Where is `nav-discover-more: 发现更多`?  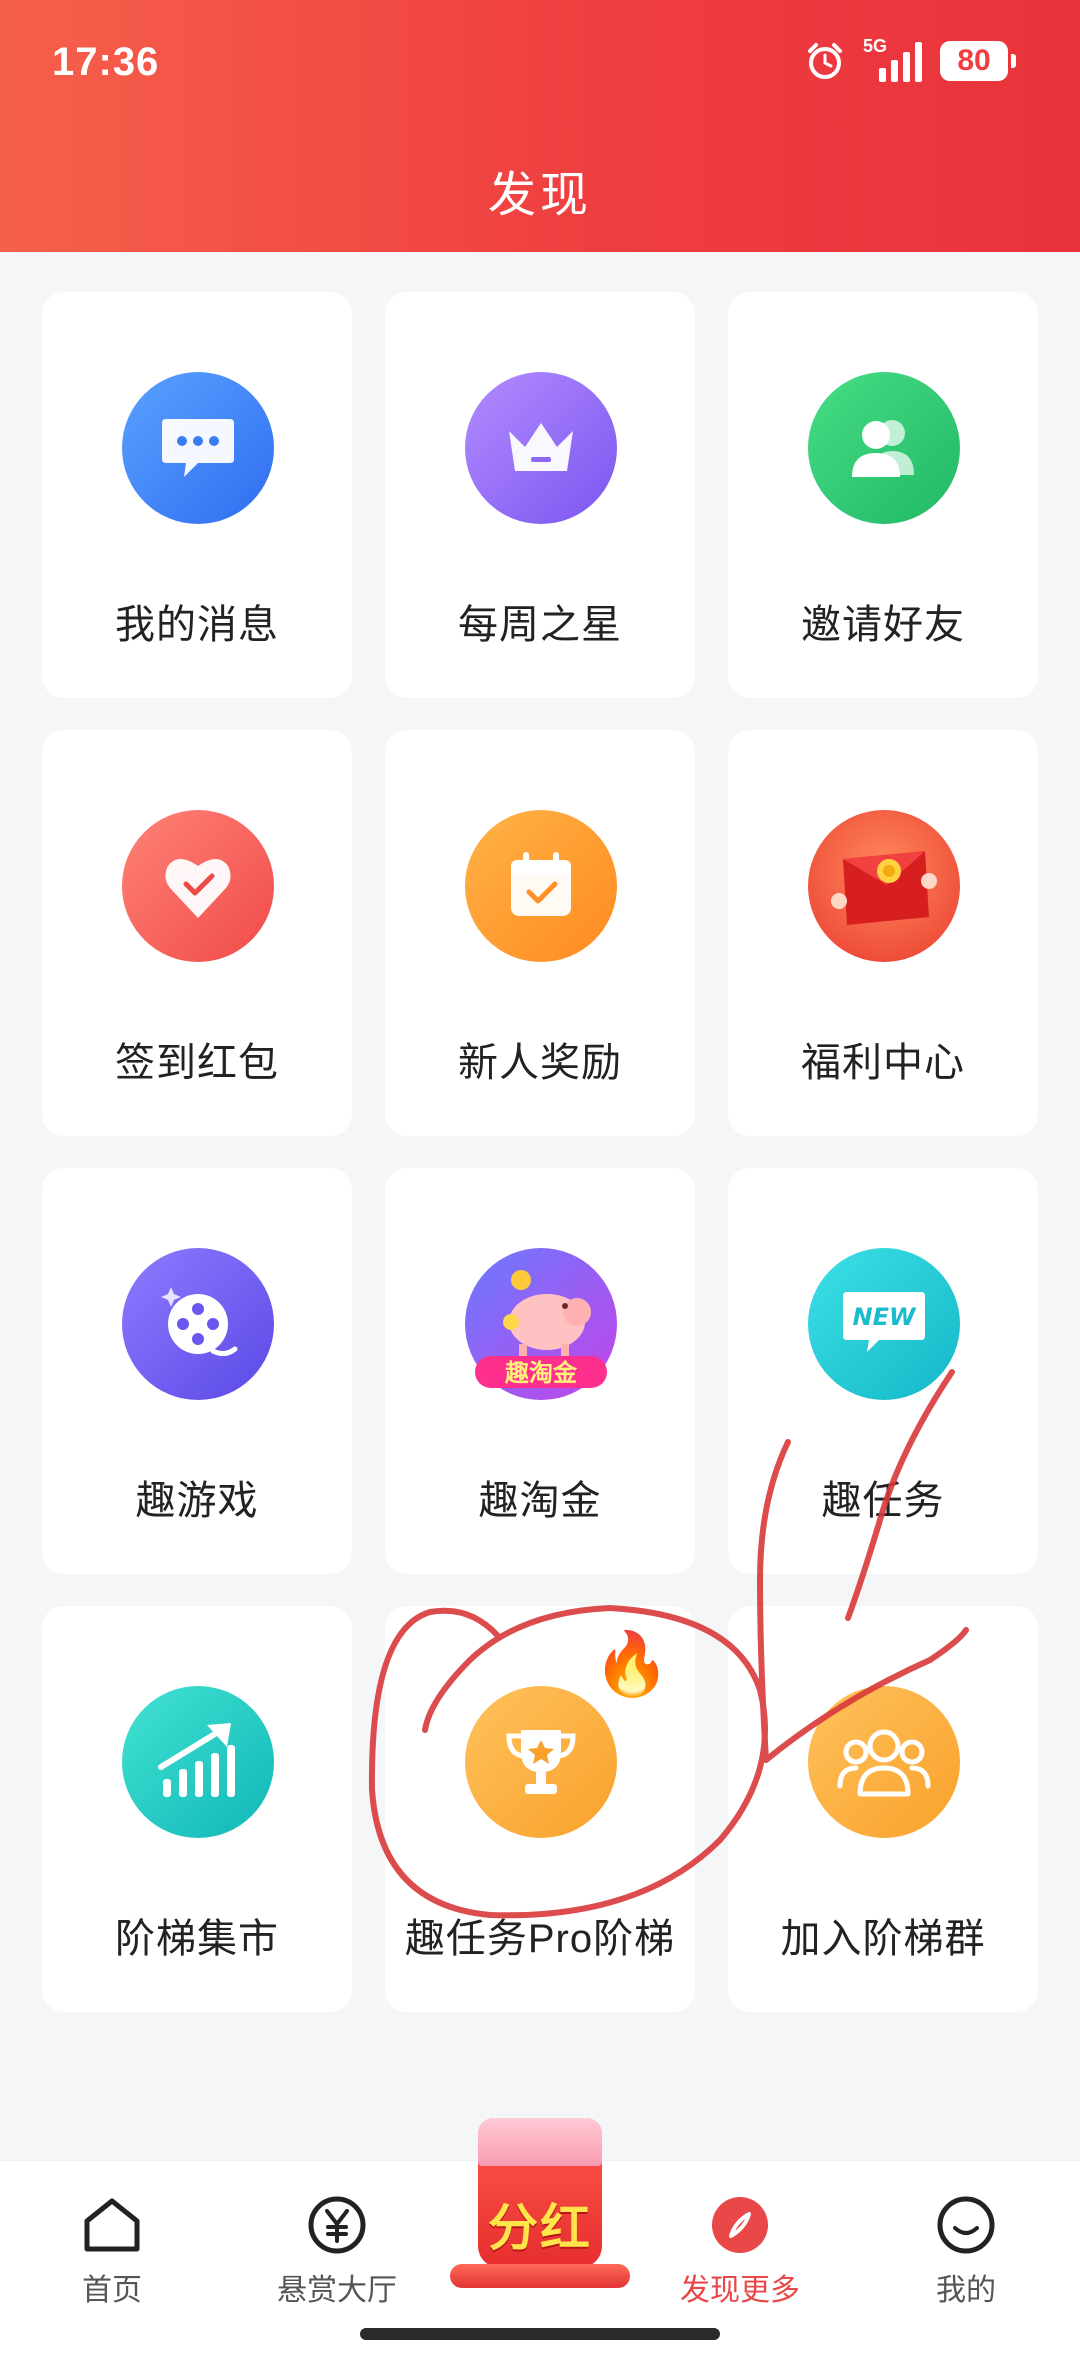 nav-discover-more: 发现更多 is located at coordinates (740, 2249).